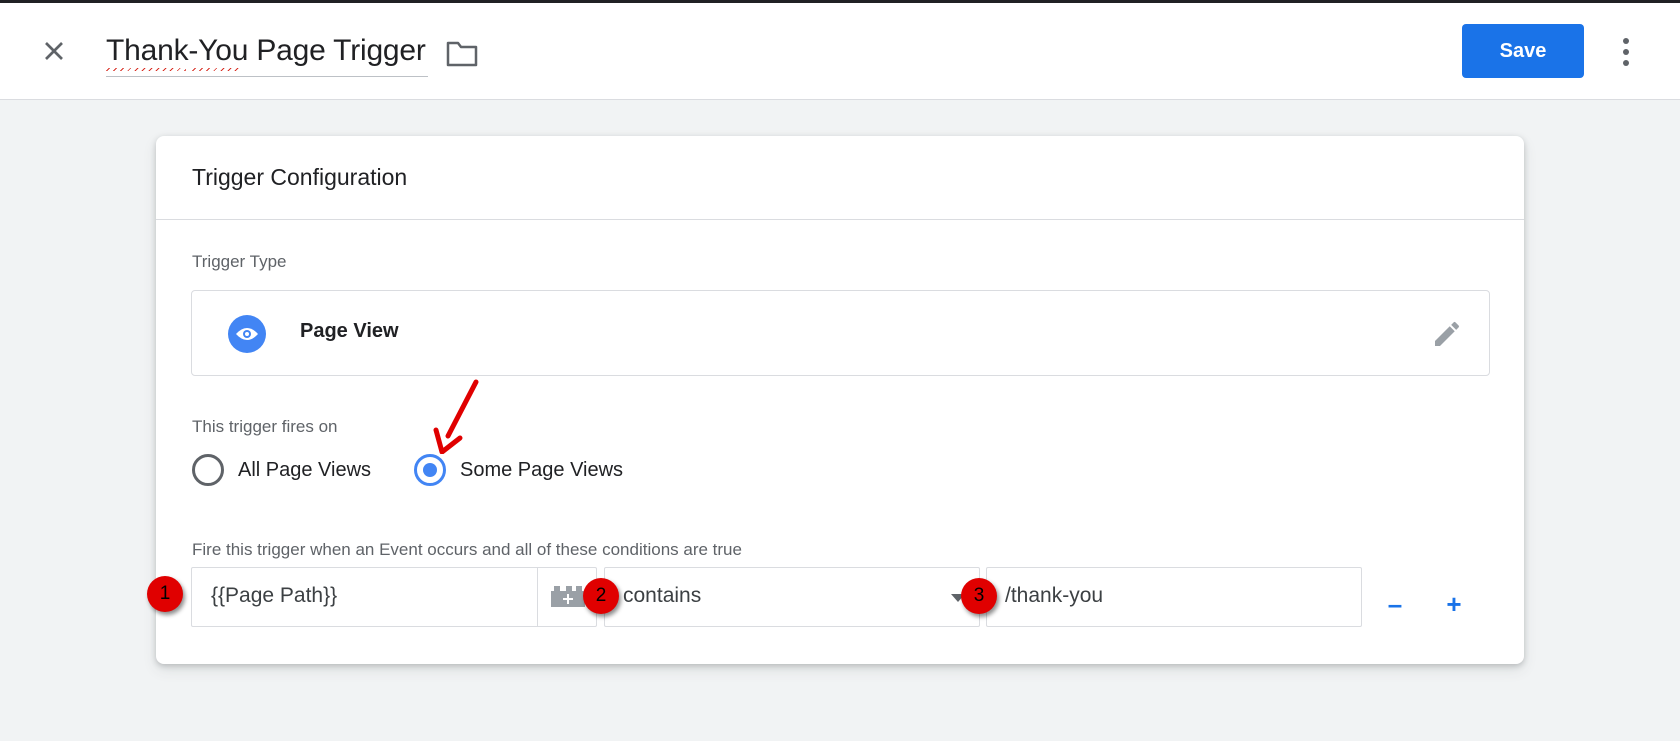 Image resolution: width=1680 pixels, height=741 pixels. Describe the element at coordinates (300, 177) in the screenshot. I see `card-title: Trigger Configuration` at that location.